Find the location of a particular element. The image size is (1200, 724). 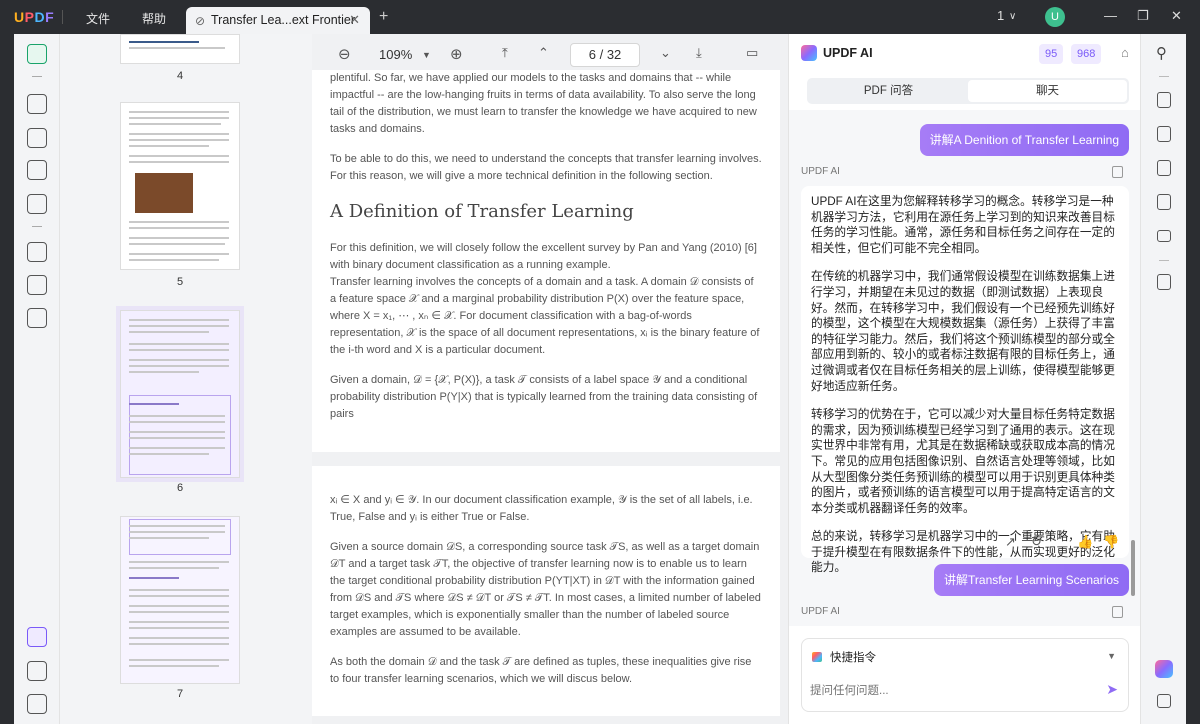

quick-command-selector: 快捷指令 is located at coordinates (844, 657).